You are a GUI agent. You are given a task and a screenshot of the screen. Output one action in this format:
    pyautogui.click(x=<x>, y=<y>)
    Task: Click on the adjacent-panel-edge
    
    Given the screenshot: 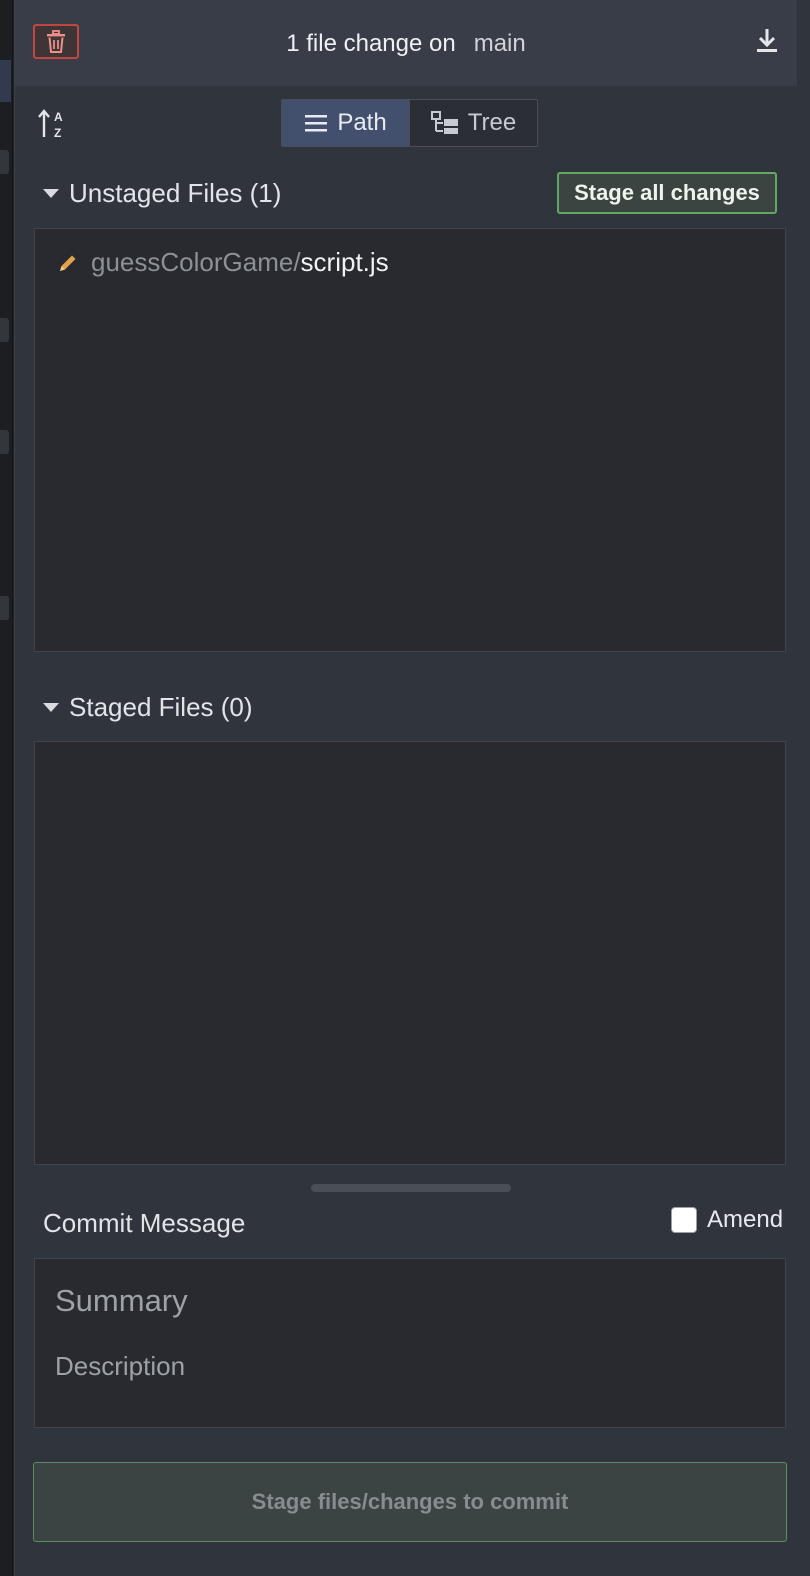 What is the action you would take?
    pyautogui.click(x=6, y=788)
    